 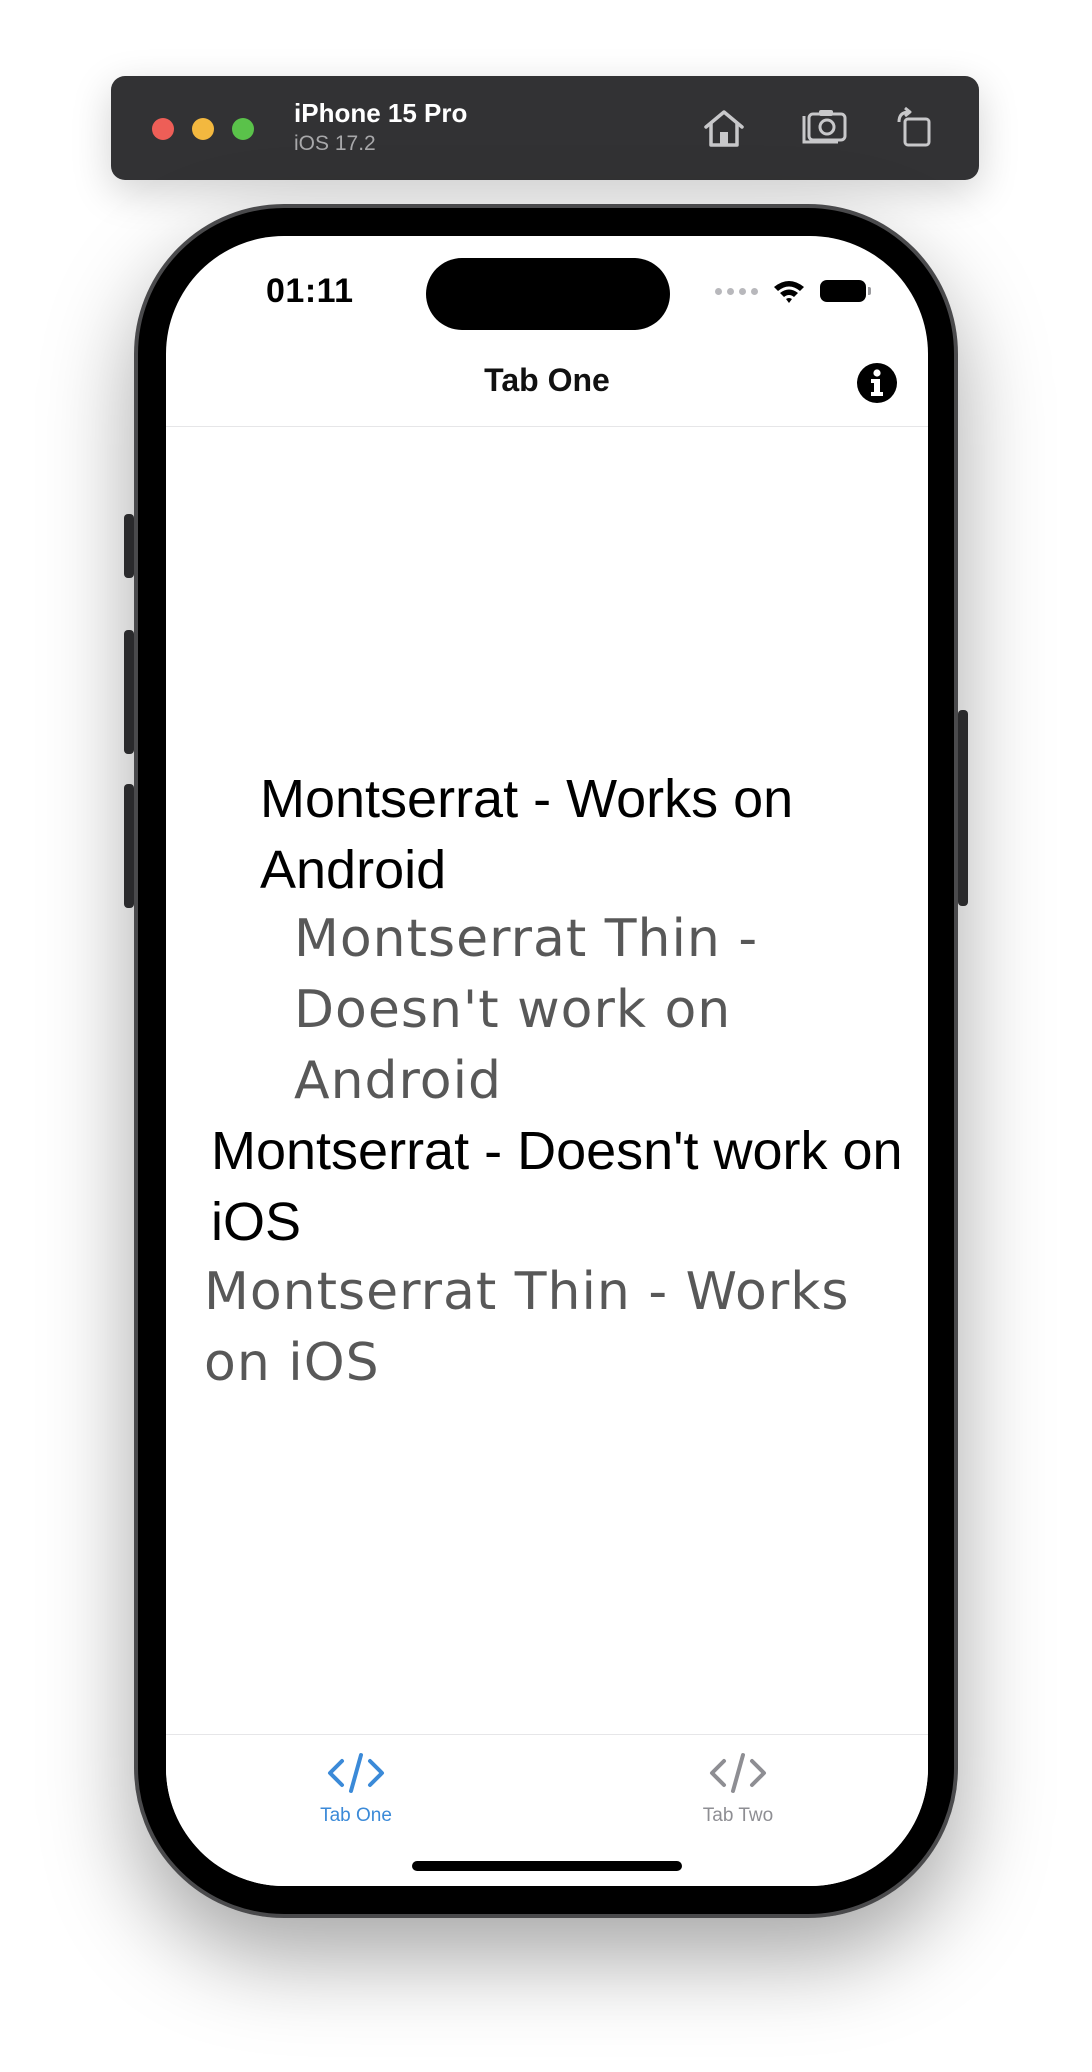 What do you see at coordinates (736, 291) in the screenshot?
I see `cellular-signal-icon` at bounding box center [736, 291].